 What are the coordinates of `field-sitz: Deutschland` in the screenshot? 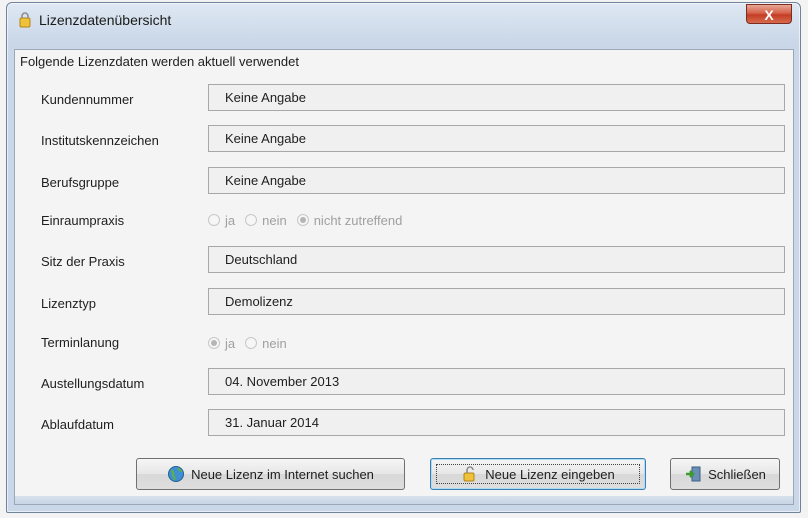 It's located at (496, 259).